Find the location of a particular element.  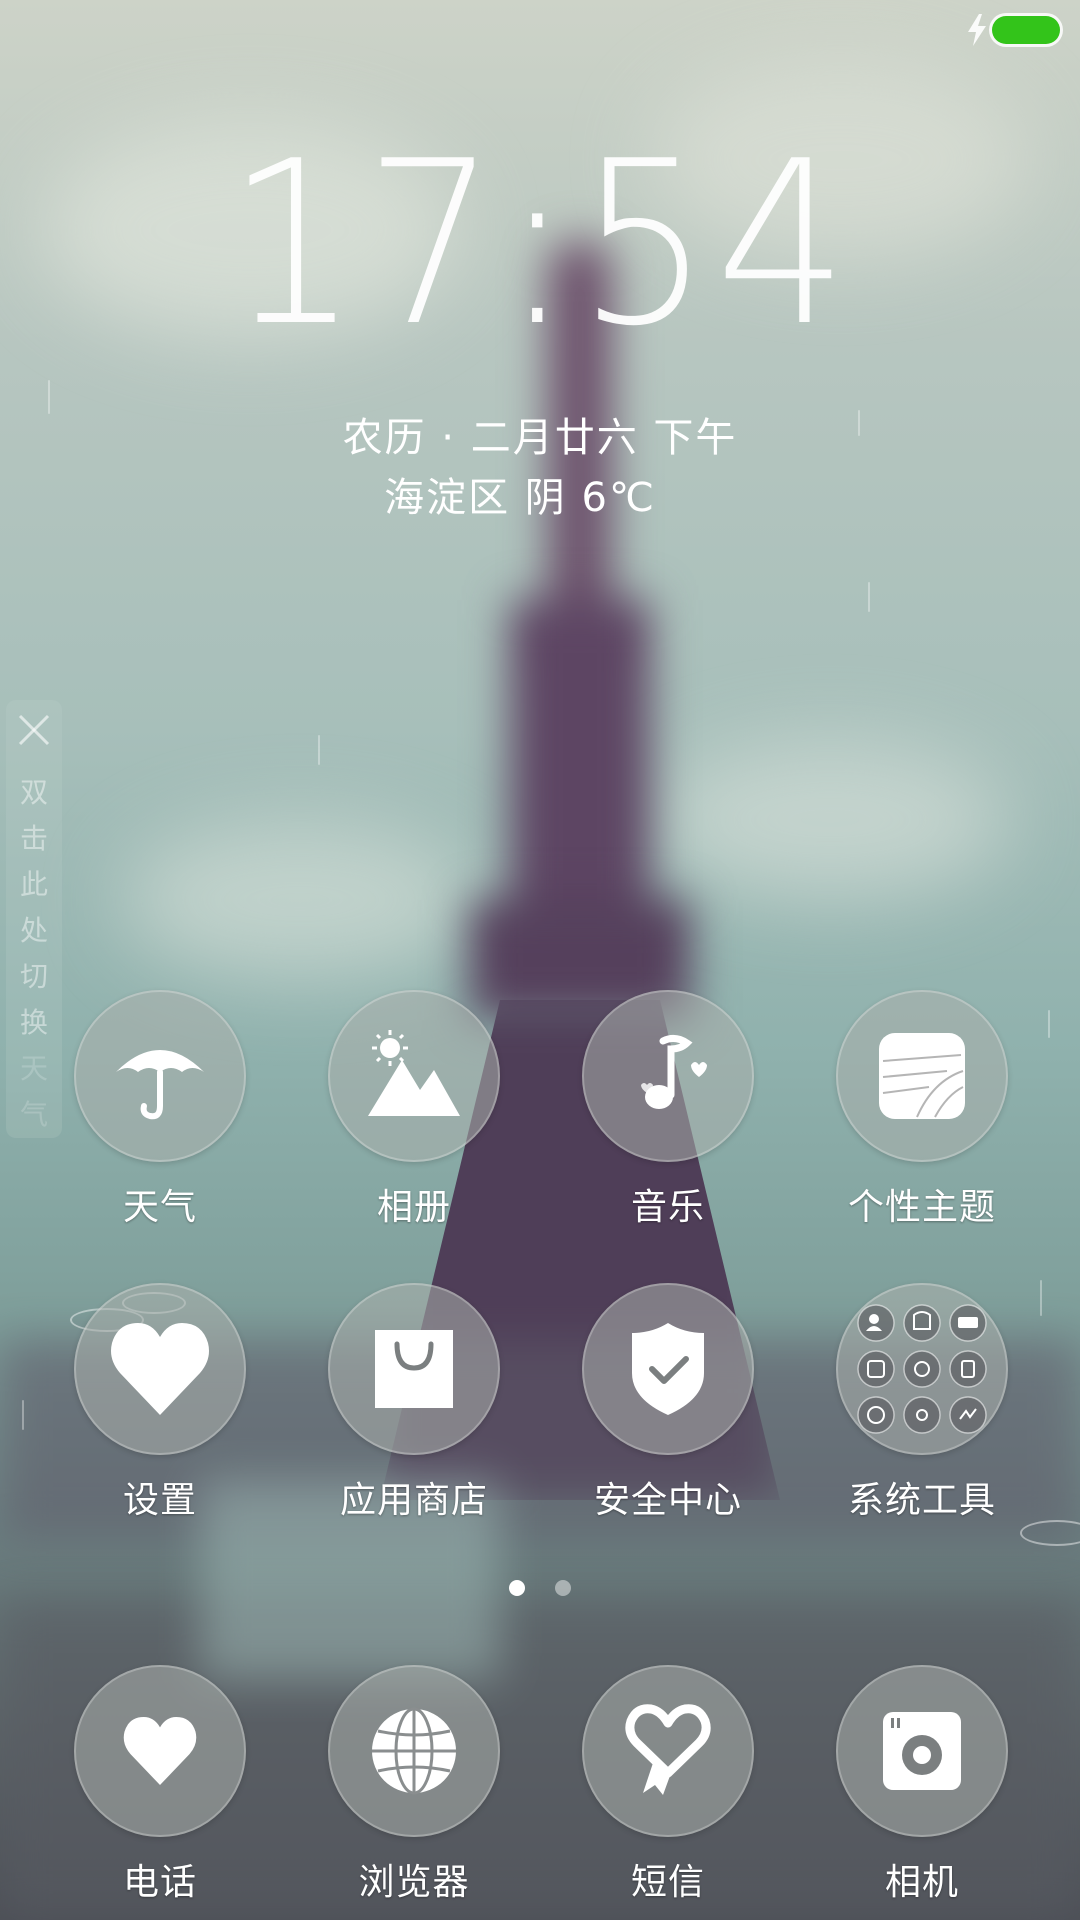

app-system-tools: 系统工具 is located at coordinates (922, 1403).